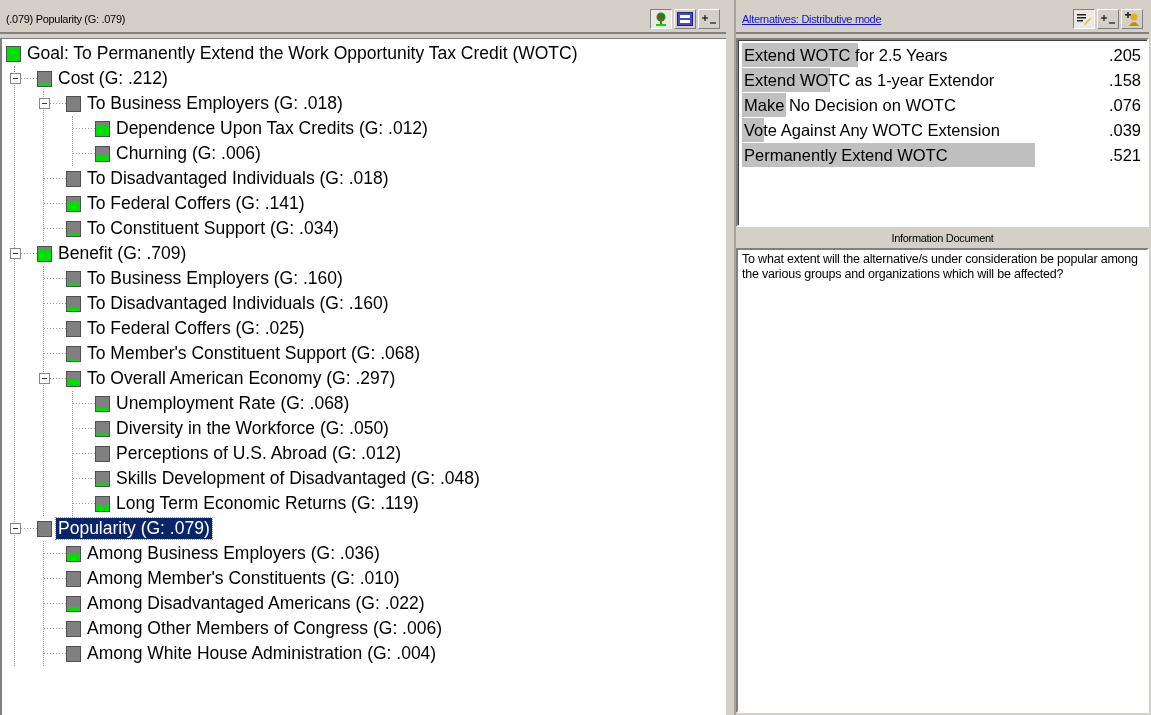 Image resolution: width=1151 pixels, height=715 pixels. I want to click on tree-node: Cost (G: .212), so click(113, 78).